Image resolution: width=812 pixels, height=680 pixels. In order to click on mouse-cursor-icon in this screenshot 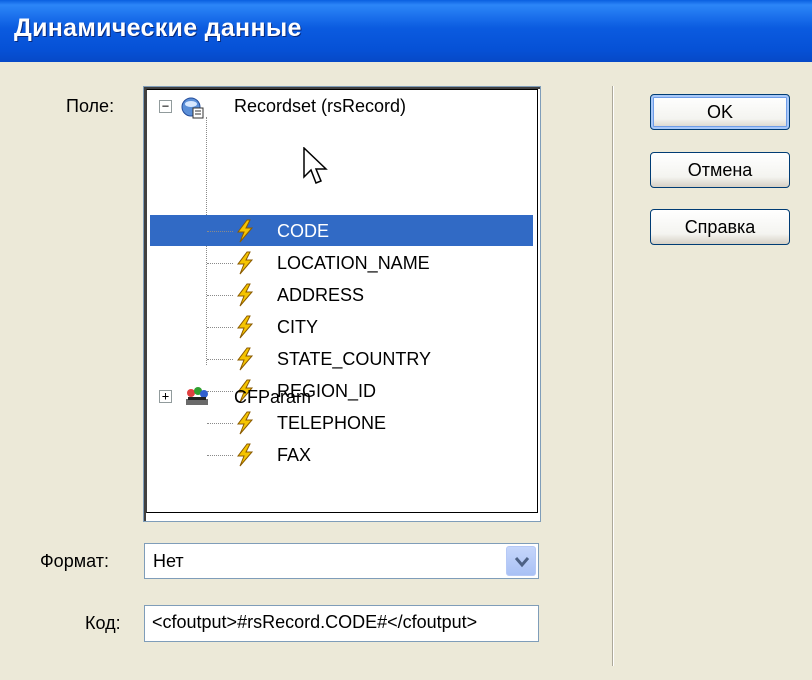, I will do `click(315, 165)`.